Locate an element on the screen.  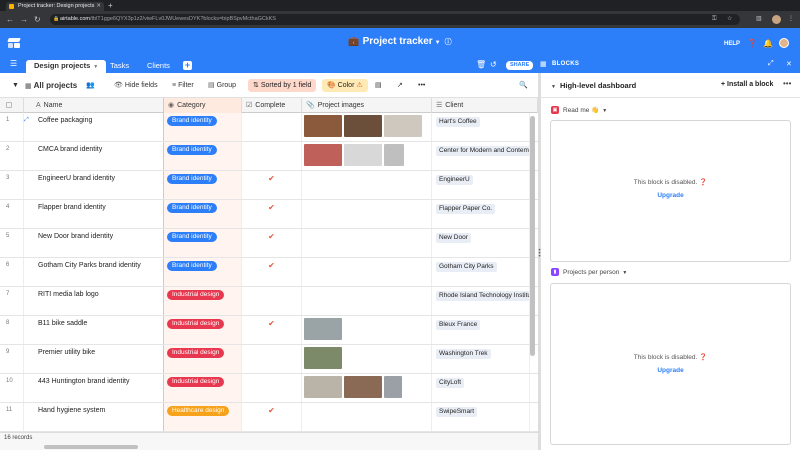
column-header-name: A Name is located at coordinates (94, 105).